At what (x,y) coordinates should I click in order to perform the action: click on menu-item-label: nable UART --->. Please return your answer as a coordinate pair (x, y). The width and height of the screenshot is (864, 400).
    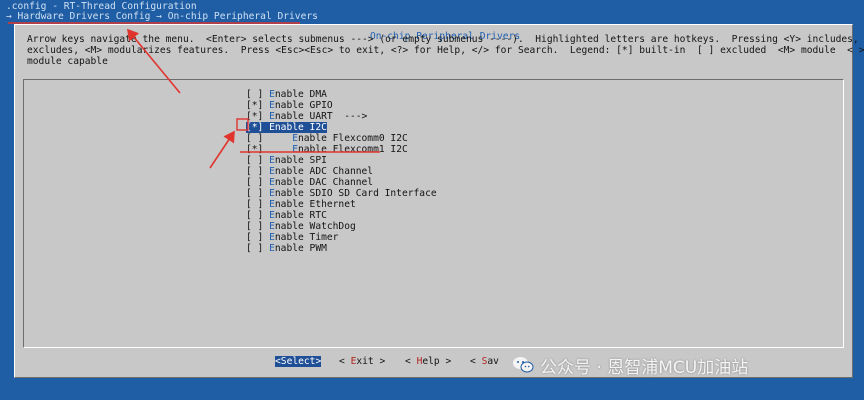
    Looking at the image, I should click on (321, 116).